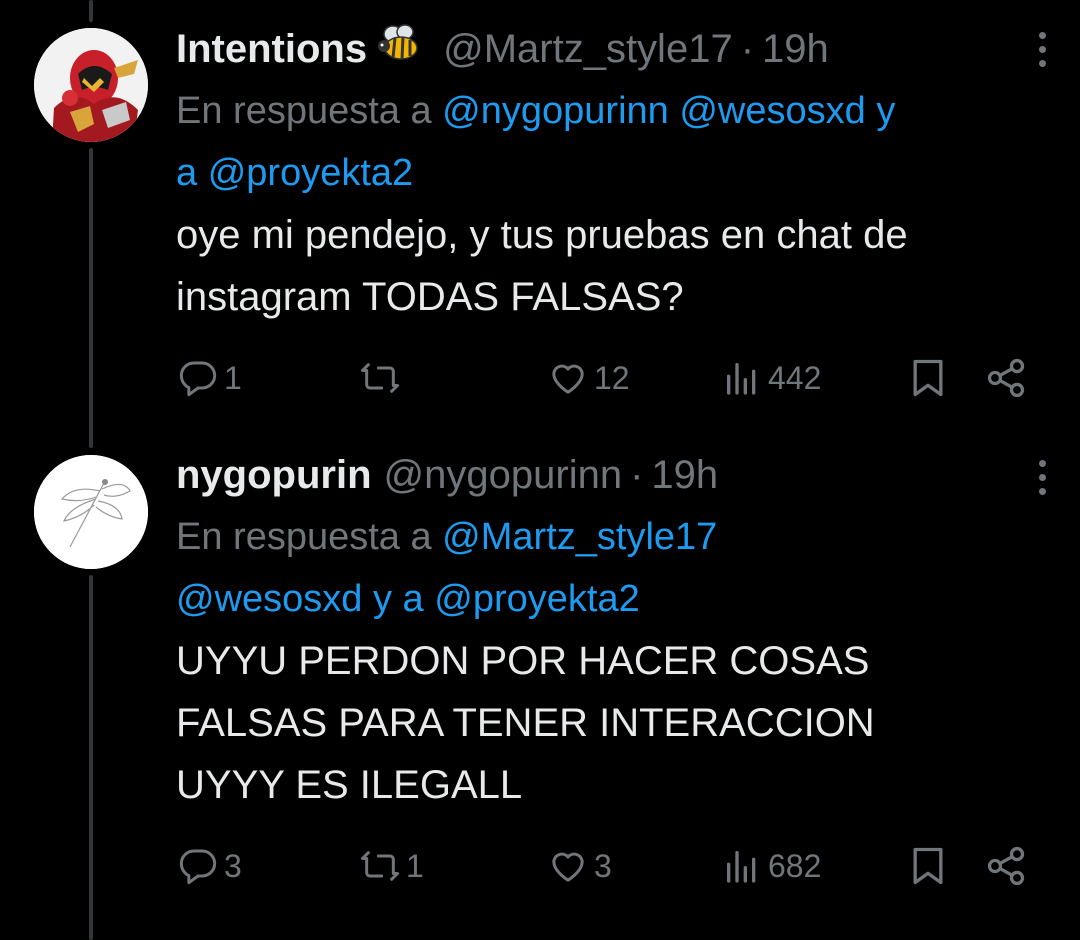 The height and width of the screenshot is (940, 1080). I want to click on view-count: 442, so click(795, 377).